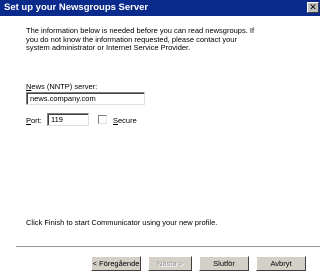 The height and width of the screenshot is (274, 320). I want to click on port-label: Port:, so click(34, 120).